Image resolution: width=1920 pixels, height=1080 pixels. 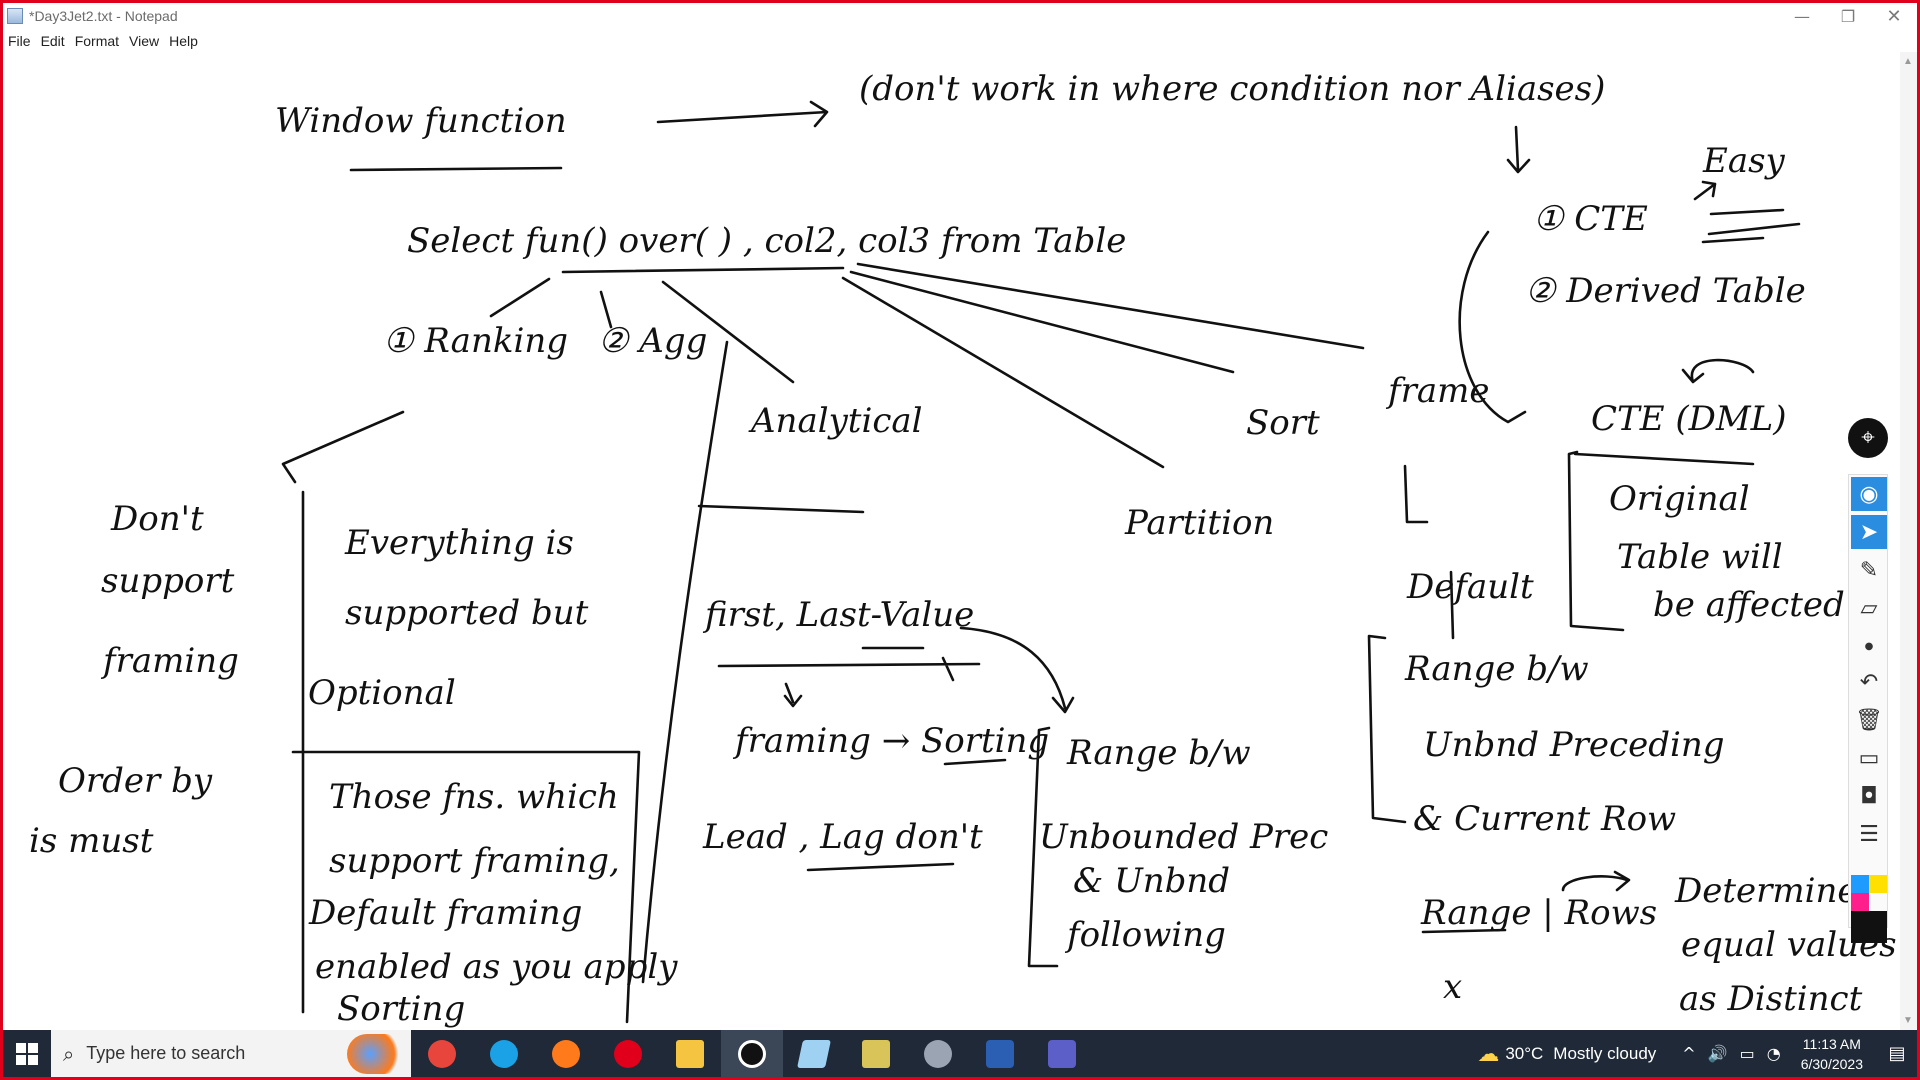 What do you see at coordinates (1869, 834) in the screenshot?
I see `clipboard-icon: ☰` at bounding box center [1869, 834].